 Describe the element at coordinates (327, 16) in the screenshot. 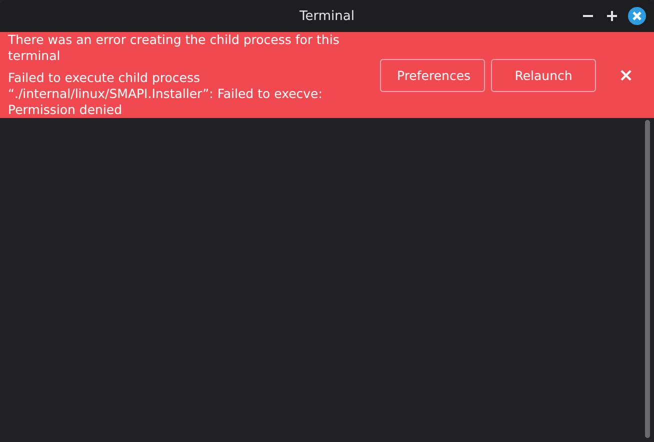

I see `window-title: Terminal` at that location.